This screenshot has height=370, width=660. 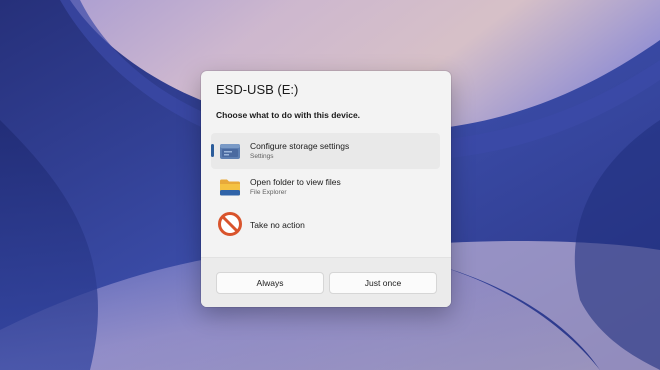 What do you see at coordinates (212, 150) in the screenshot?
I see `selection-indicator` at bounding box center [212, 150].